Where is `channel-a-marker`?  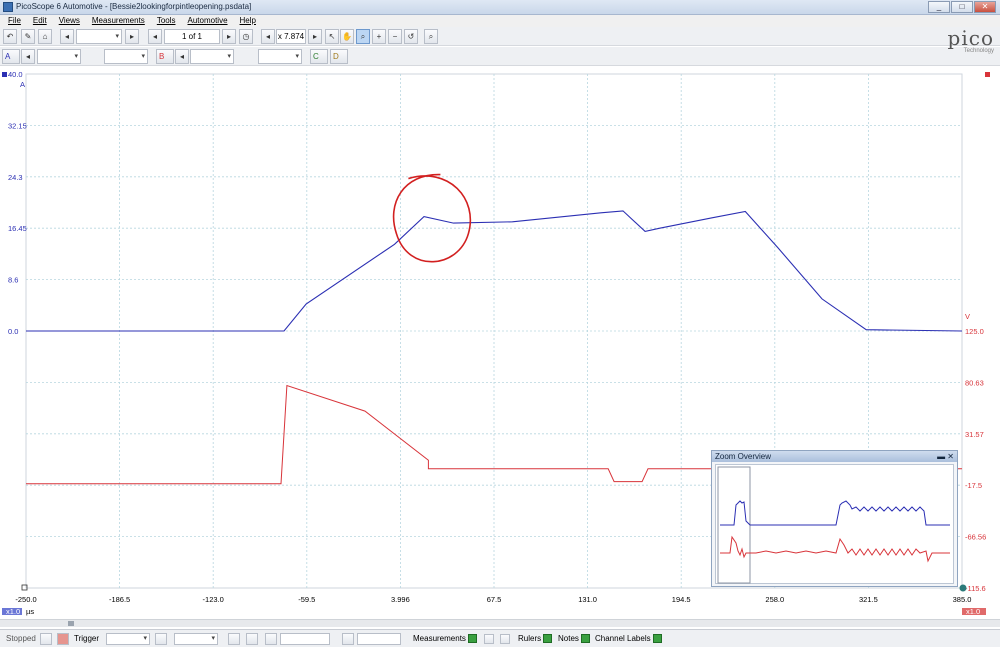
channel-a-marker is located at coordinates (4, 74).